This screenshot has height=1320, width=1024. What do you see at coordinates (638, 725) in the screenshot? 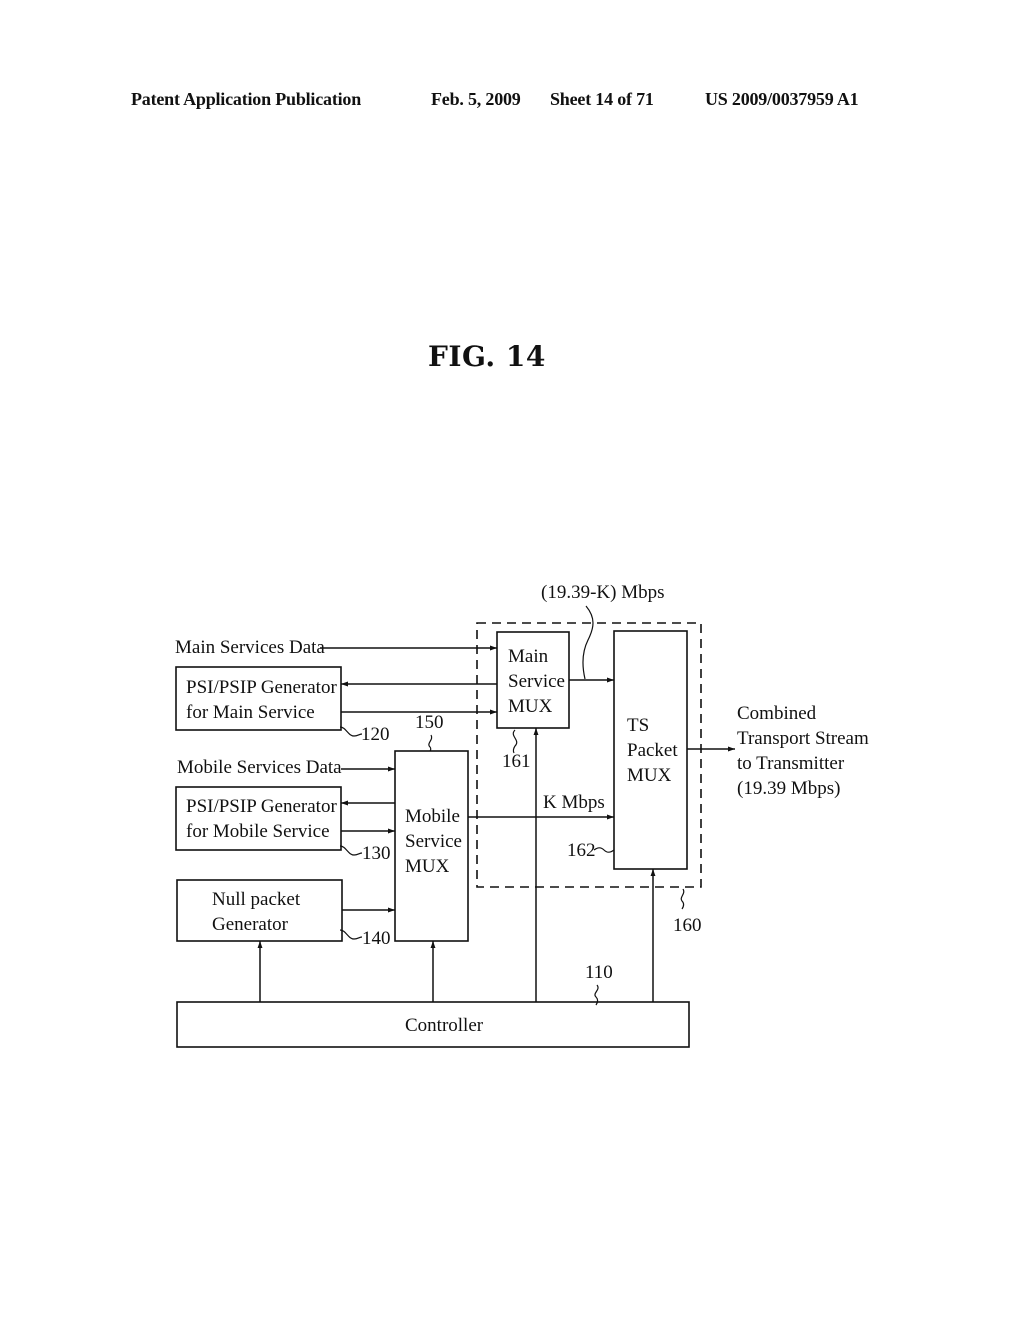
I see `ts-mux-line1: TS` at bounding box center [638, 725].